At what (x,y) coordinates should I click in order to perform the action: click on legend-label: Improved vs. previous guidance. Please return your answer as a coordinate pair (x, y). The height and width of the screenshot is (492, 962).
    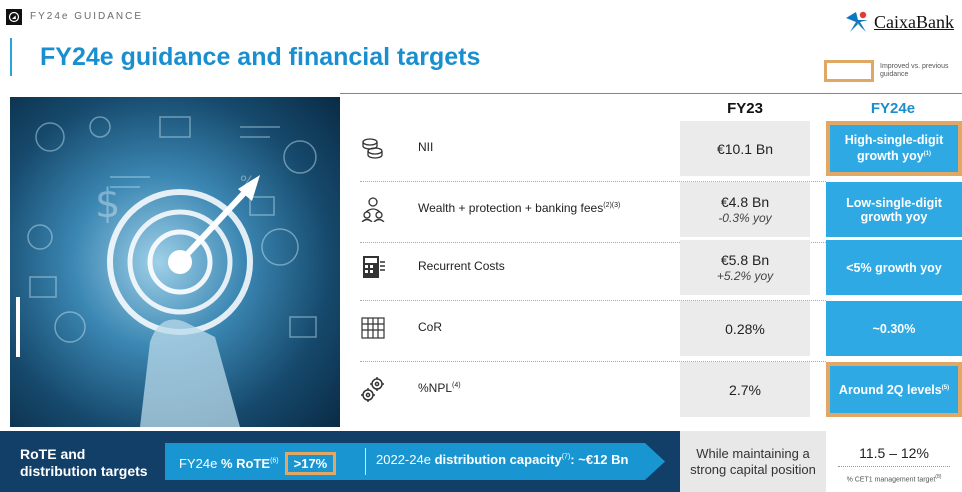
    Looking at the image, I should click on (914, 70).